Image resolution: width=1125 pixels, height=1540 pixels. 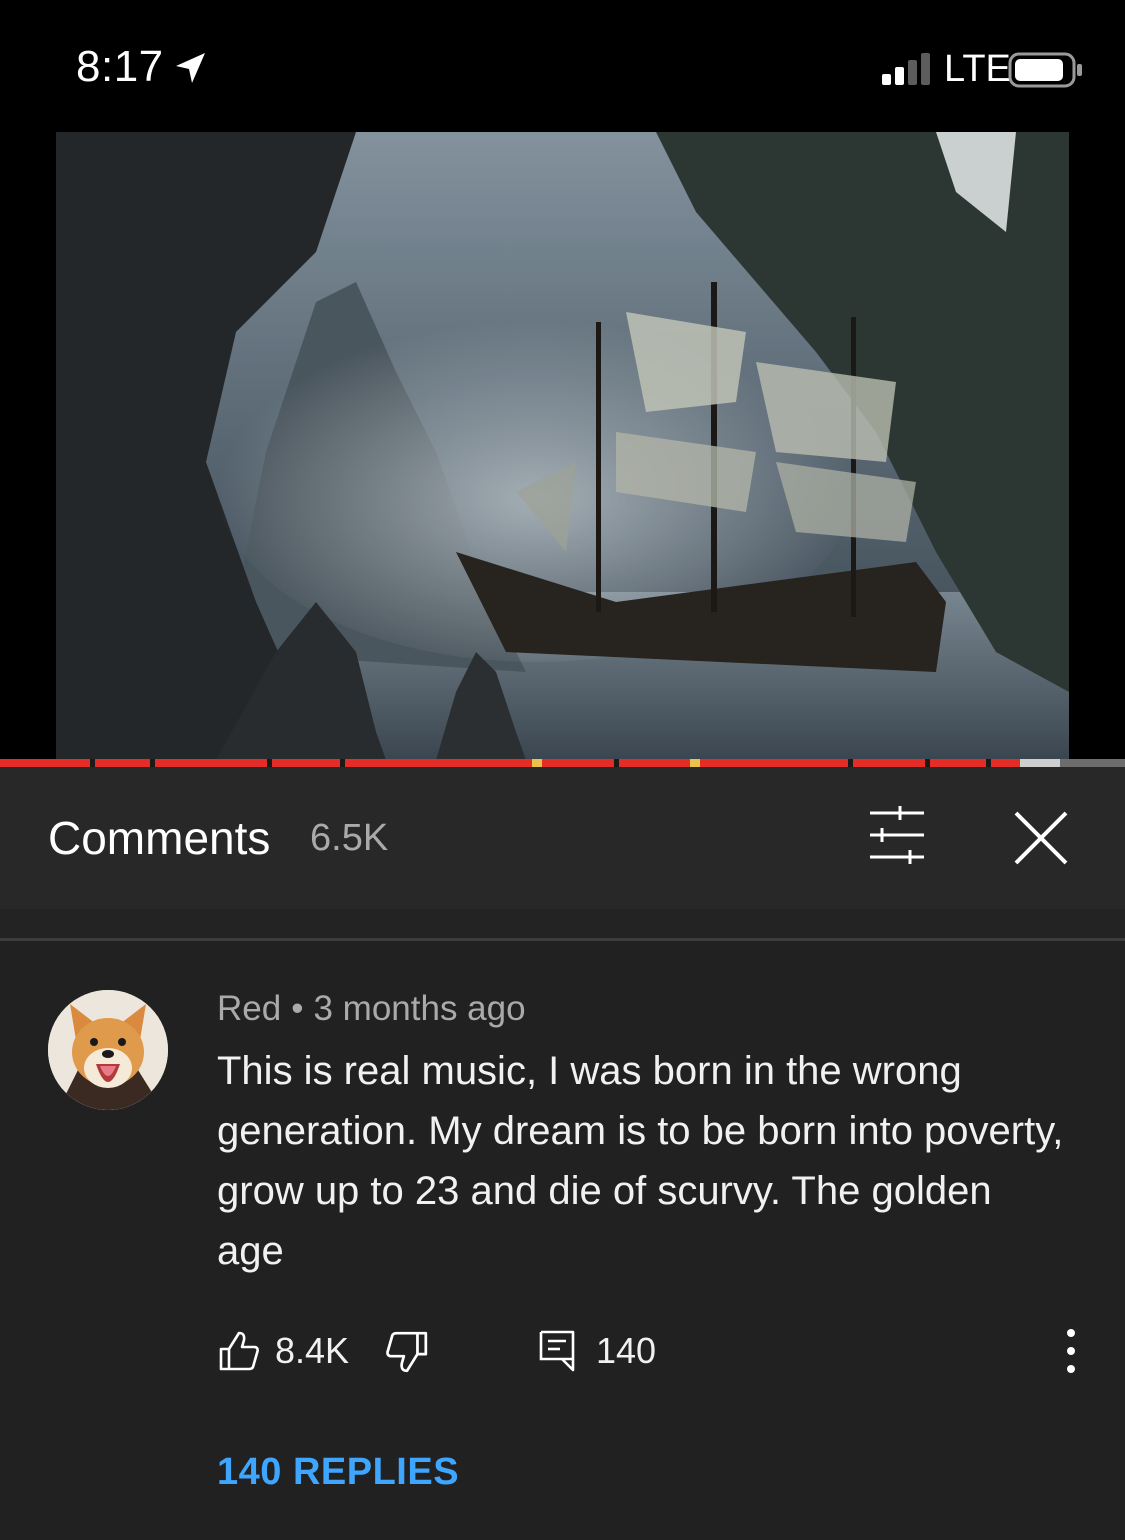 I want to click on like-button: 8.4K, so click(x=283, y=1351).